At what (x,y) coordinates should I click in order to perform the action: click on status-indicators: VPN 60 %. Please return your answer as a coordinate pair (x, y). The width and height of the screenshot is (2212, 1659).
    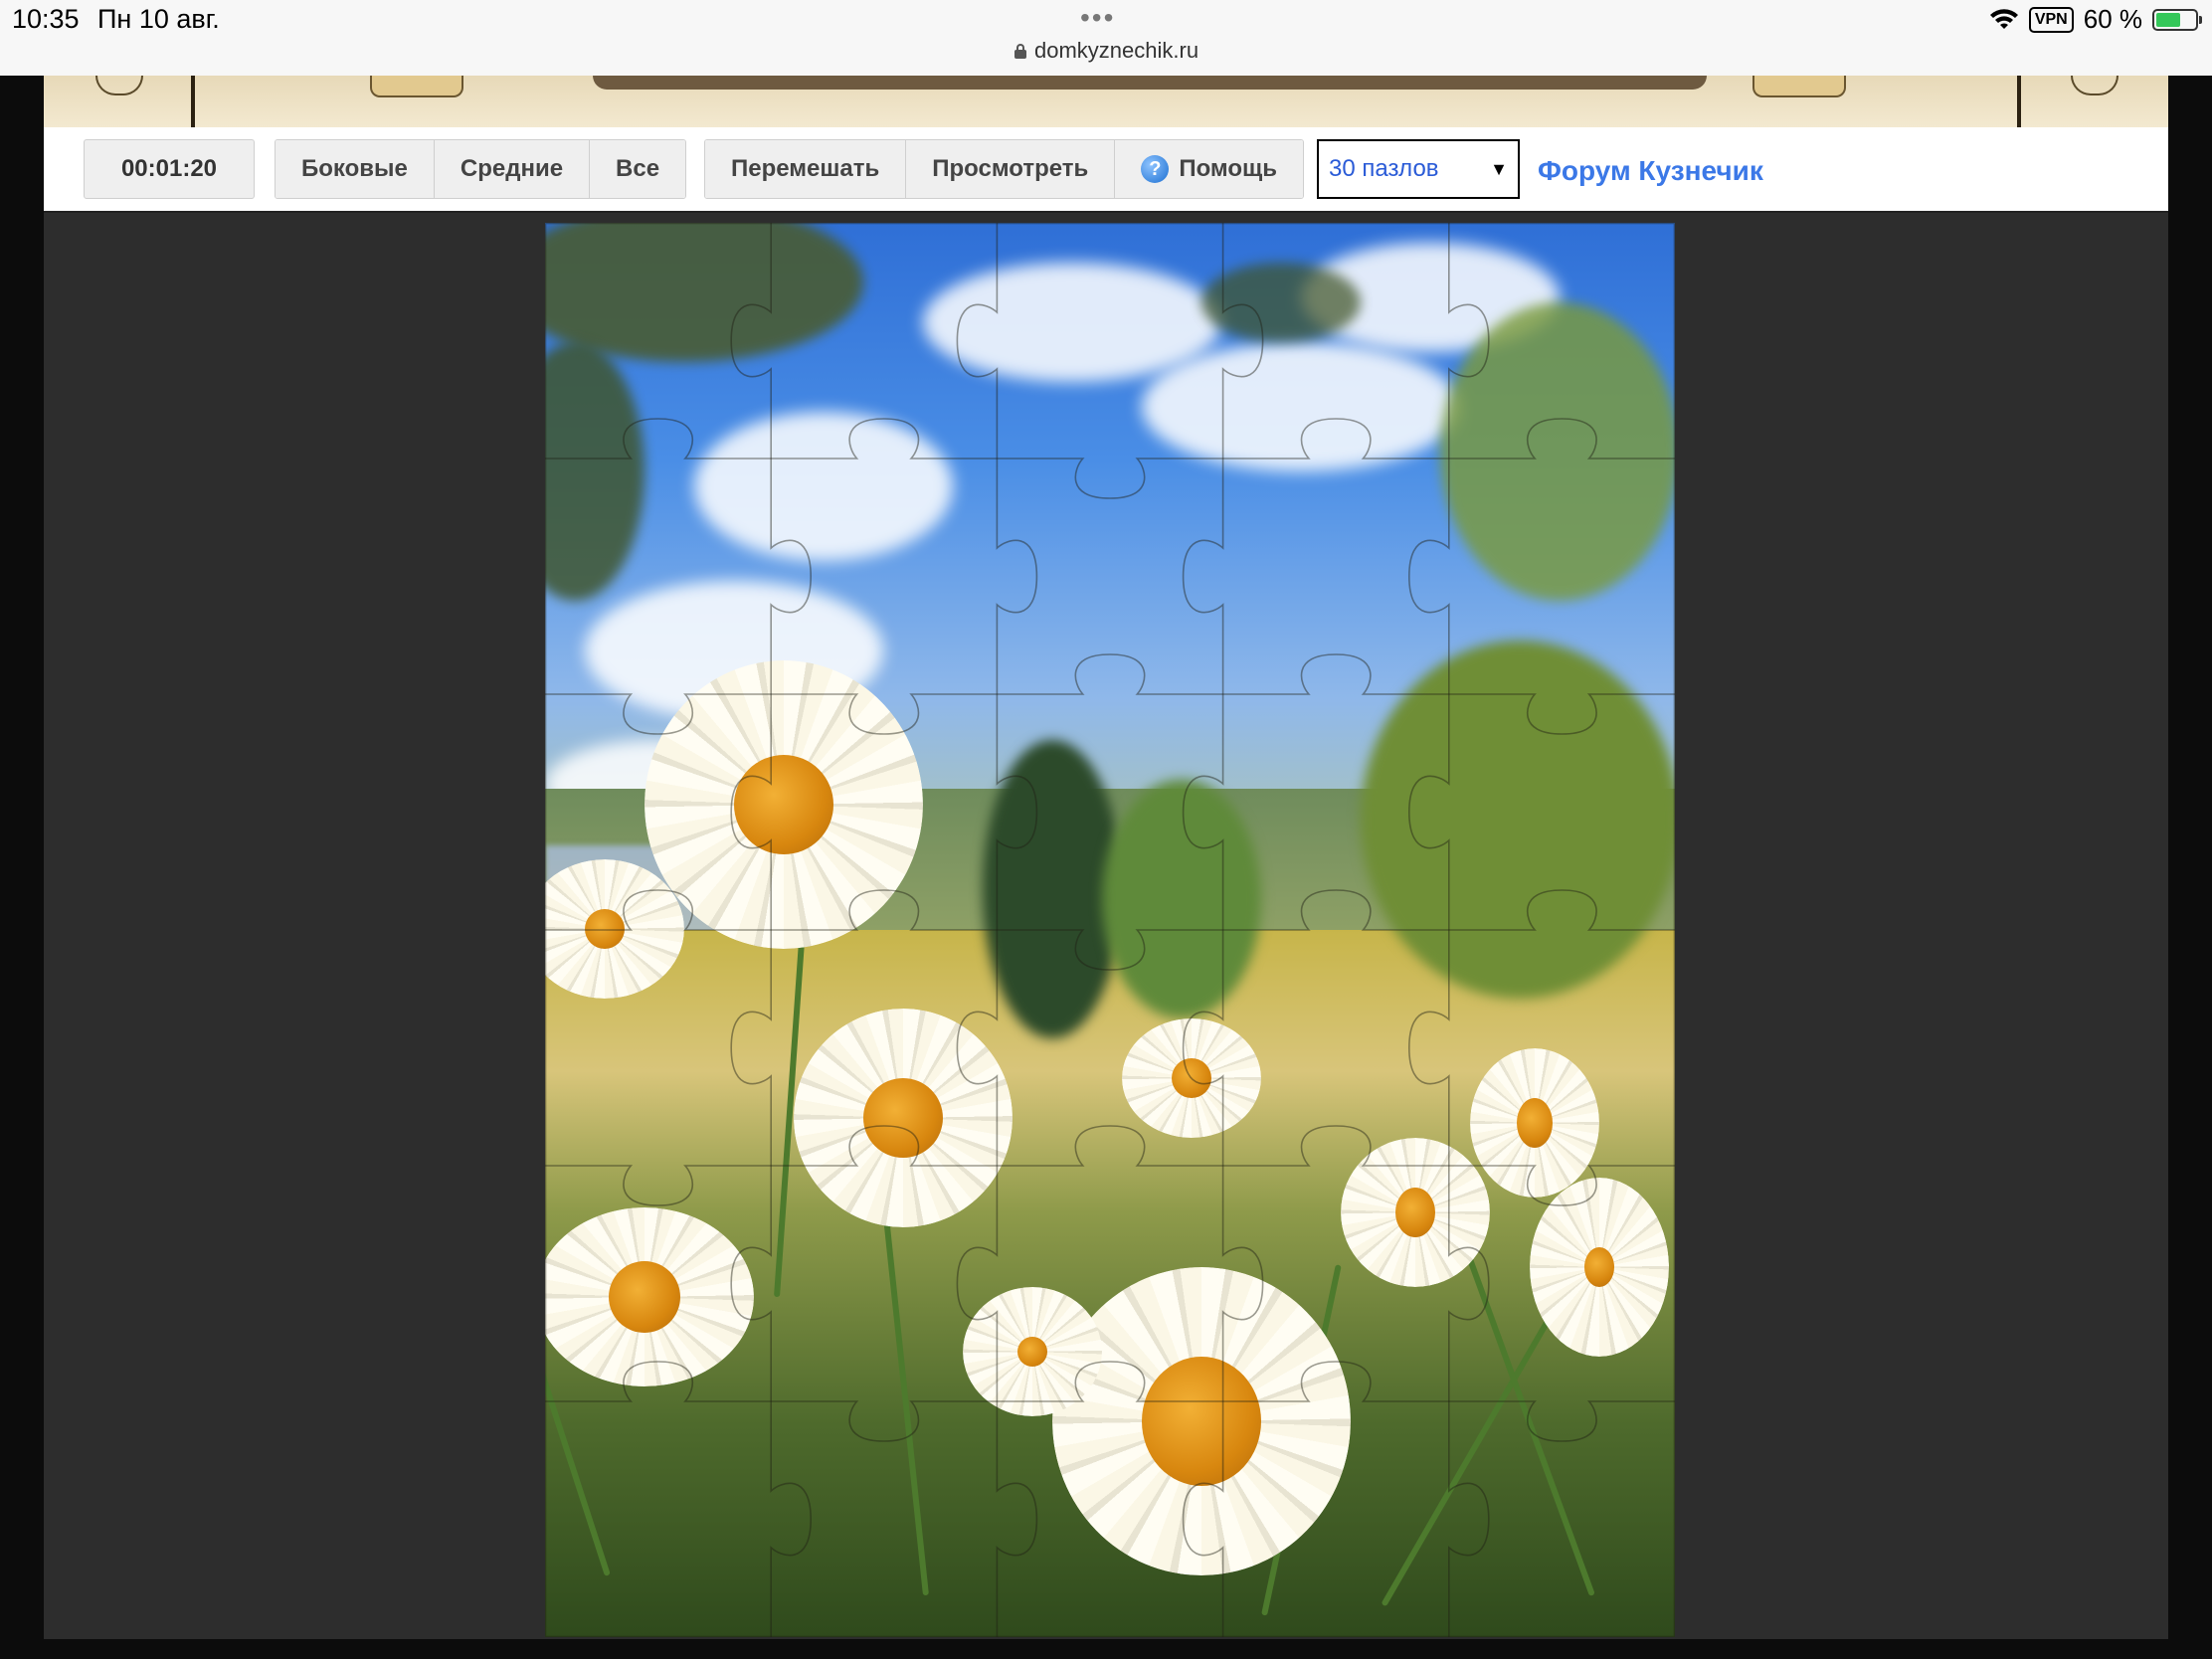
    Looking at the image, I should click on (2095, 19).